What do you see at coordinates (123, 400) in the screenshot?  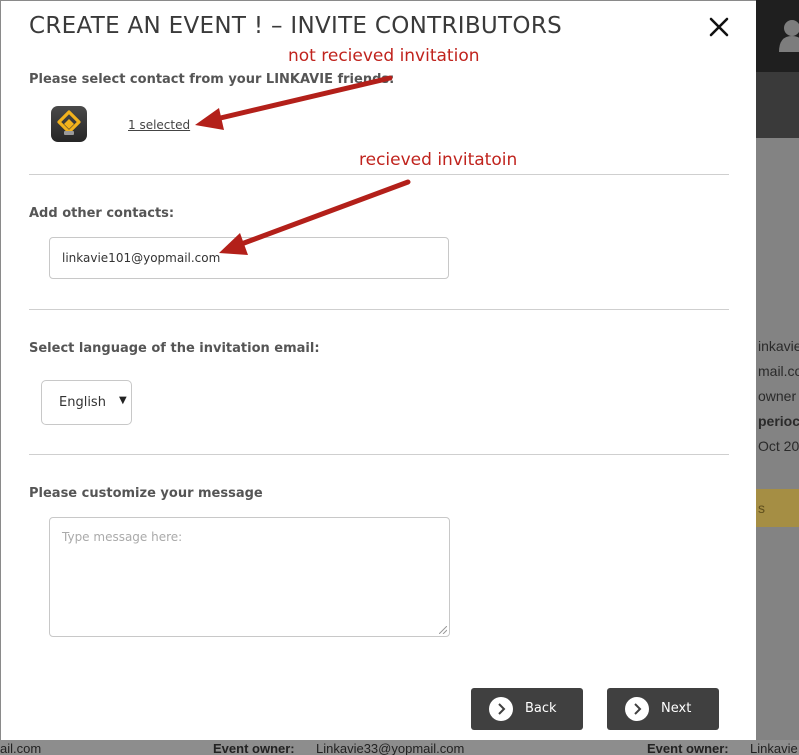 I see `dropdown-caret-icon: ▼` at bounding box center [123, 400].